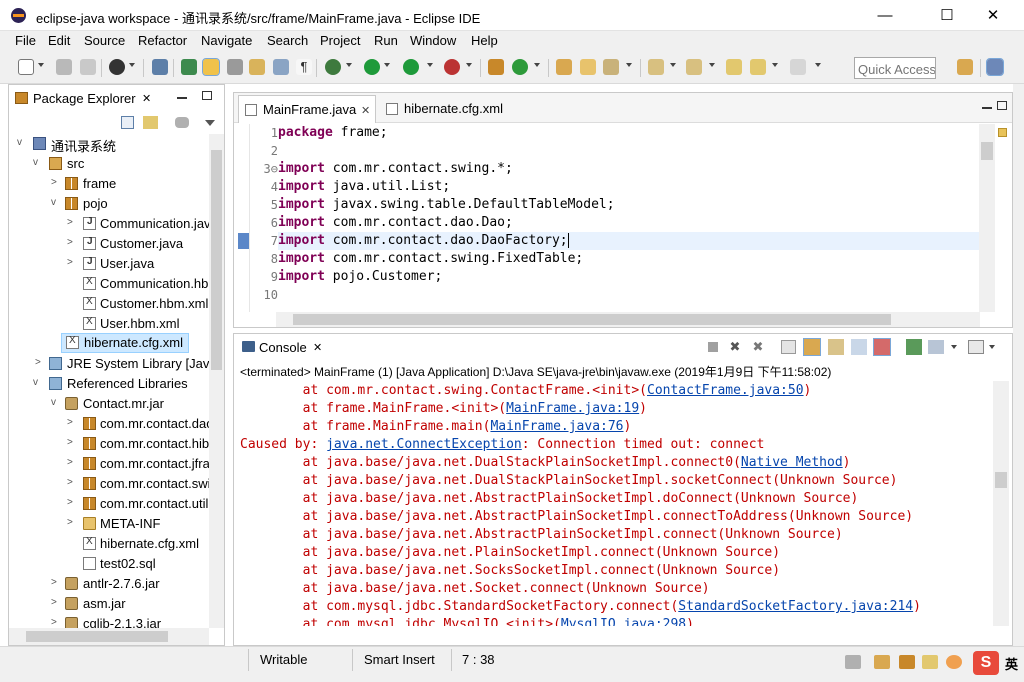 Image resolution: width=1024 pixels, height=682 pixels. What do you see at coordinates (116, 98) in the screenshot?
I see `package-explorer-tab: Package Explorer ✕` at bounding box center [116, 98].